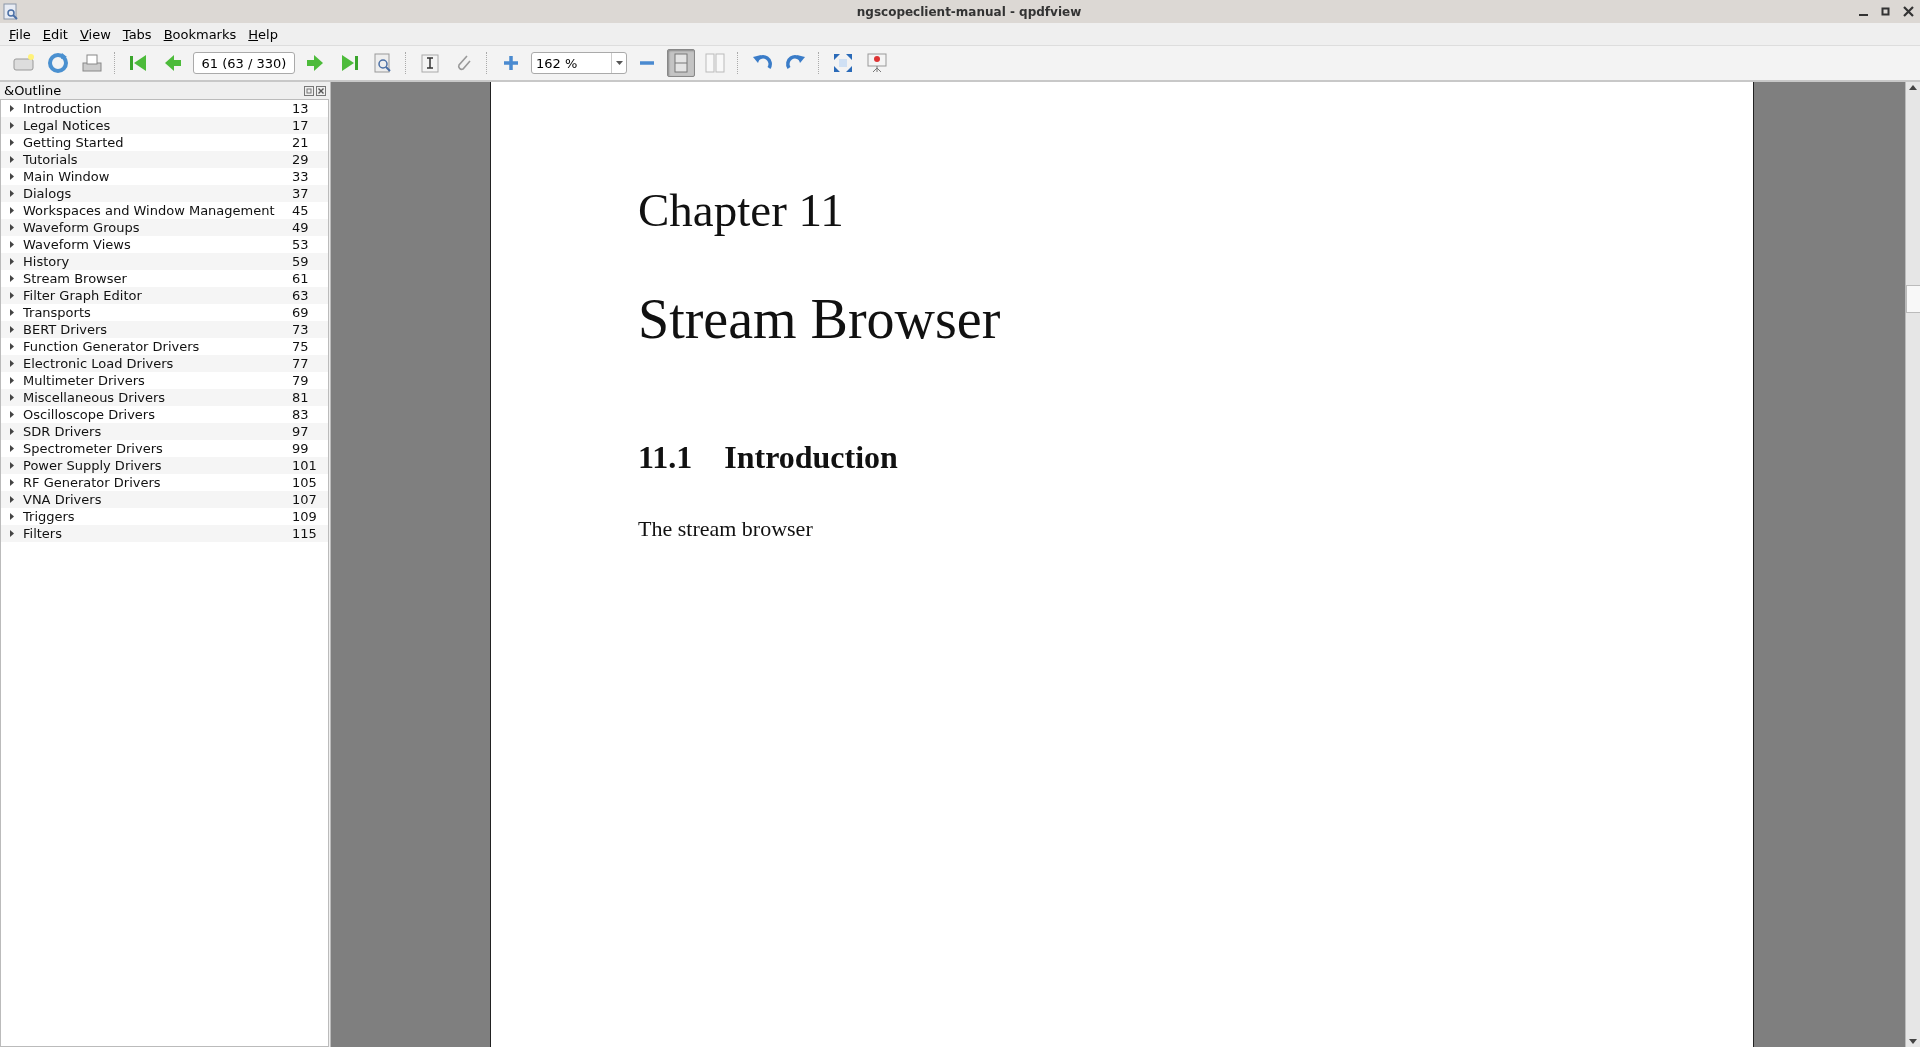 This screenshot has width=1920, height=1047. Describe the element at coordinates (201, 34) in the screenshot. I see `menu-item: Bookmarks` at that location.